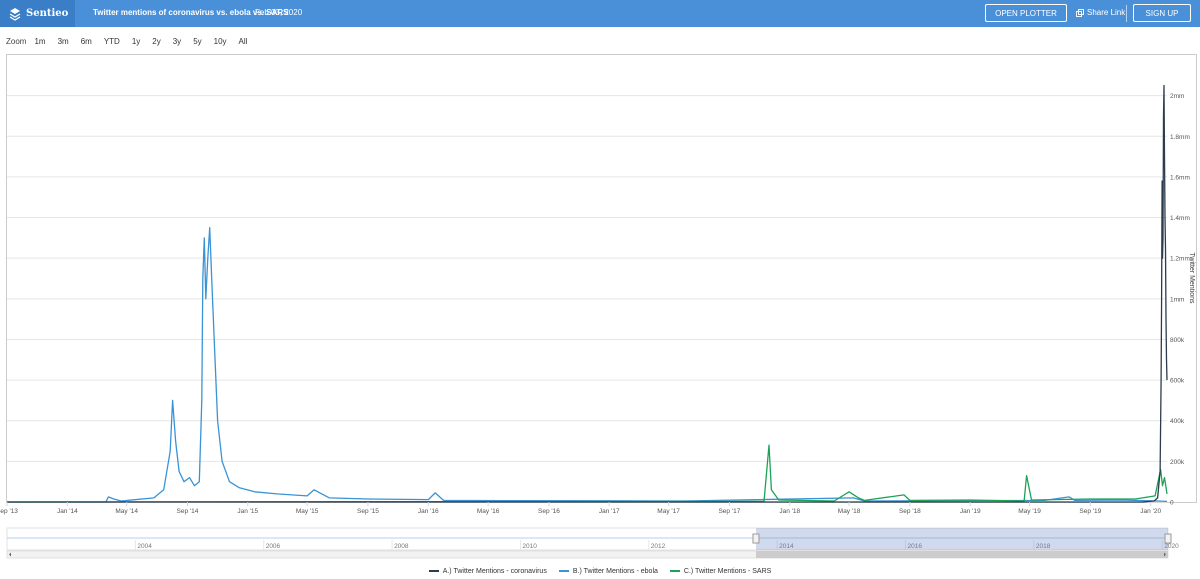 This screenshot has width=1200, height=579. What do you see at coordinates (789, 511) in the screenshot?
I see `x-tick-label: Jan '18` at bounding box center [789, 511].